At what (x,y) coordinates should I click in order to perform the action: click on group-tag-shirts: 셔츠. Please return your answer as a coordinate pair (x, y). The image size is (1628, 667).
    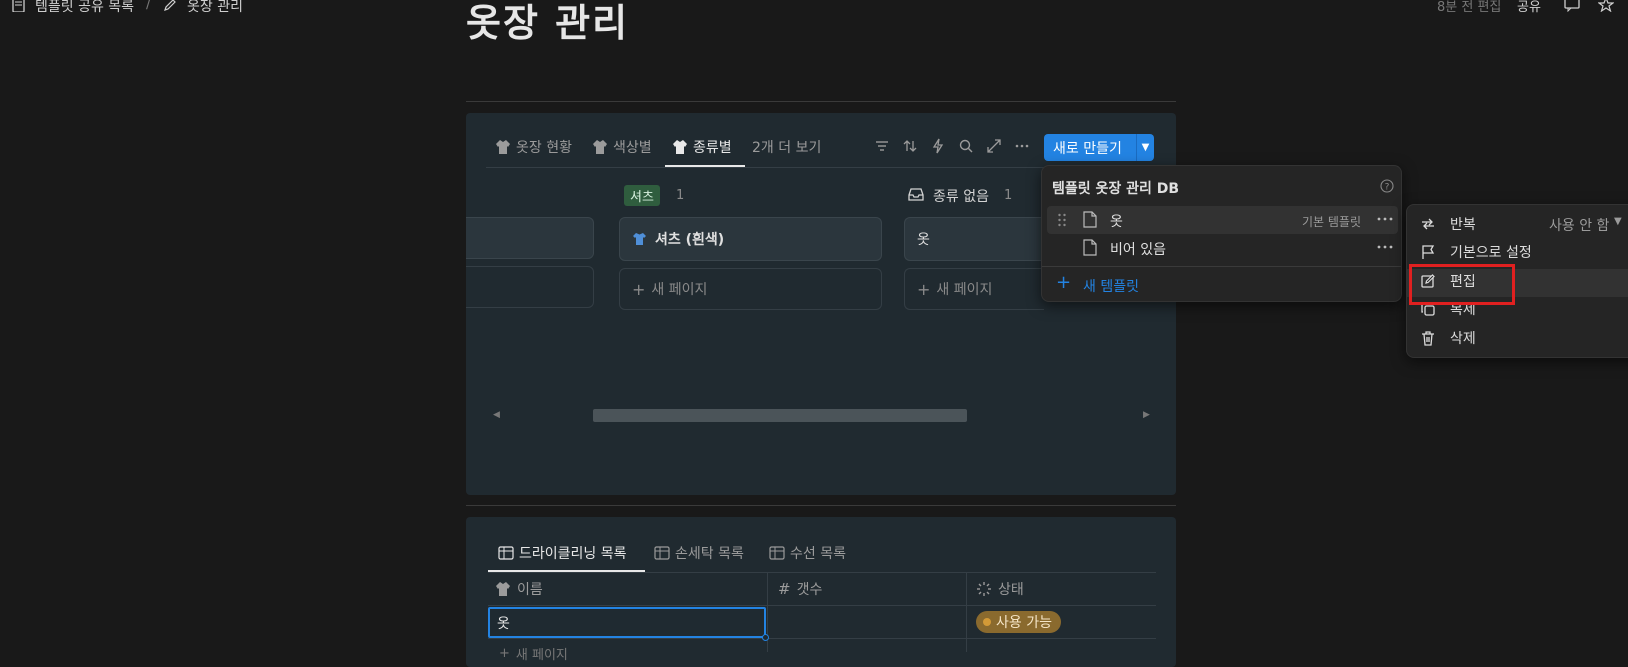
    Looking at the image, I should click on (642, 195).